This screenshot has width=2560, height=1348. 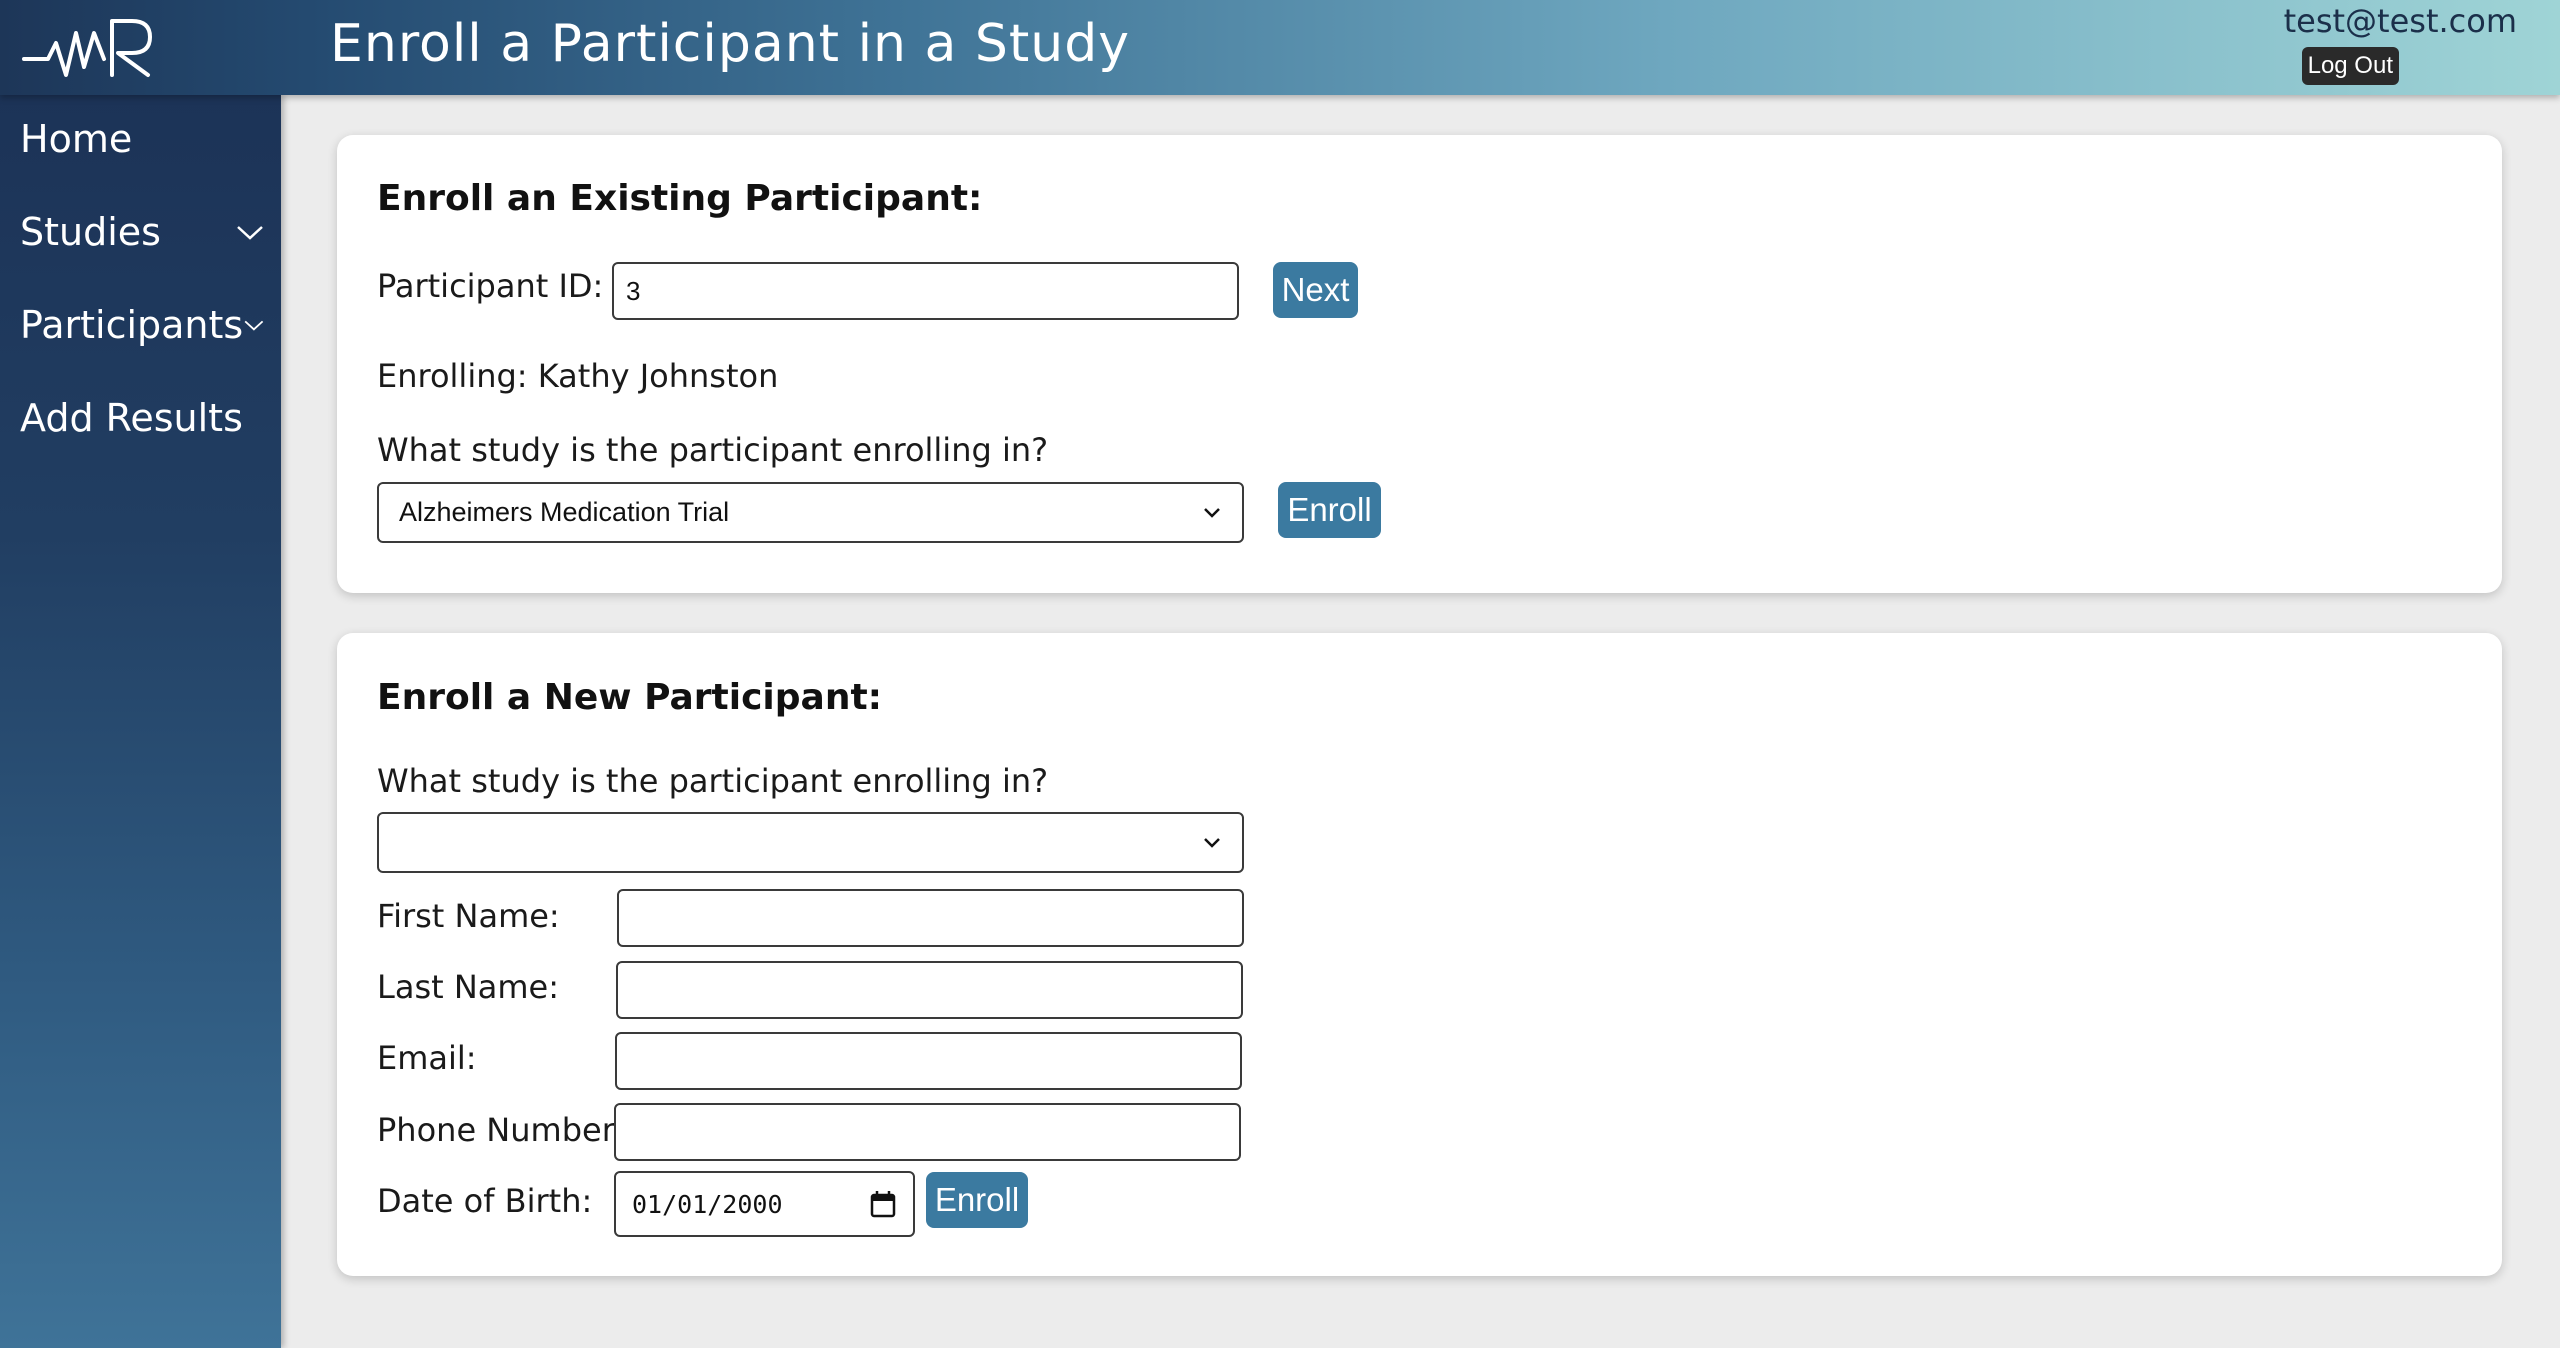 What do you see at coordinates (1329, 510) in the screenshot?
I see `enroll-existing-button: Enroll` at bounding box center [1329, 510].